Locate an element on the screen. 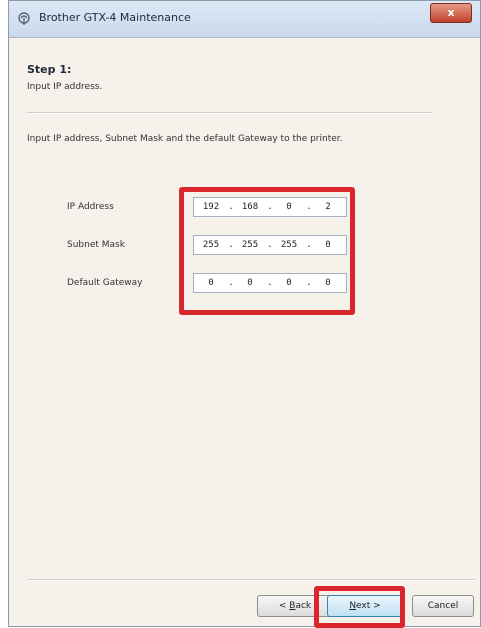 The width and height of the screenshot is (481, 628). ip-octet: 0 is located at coordinates (289, 207).